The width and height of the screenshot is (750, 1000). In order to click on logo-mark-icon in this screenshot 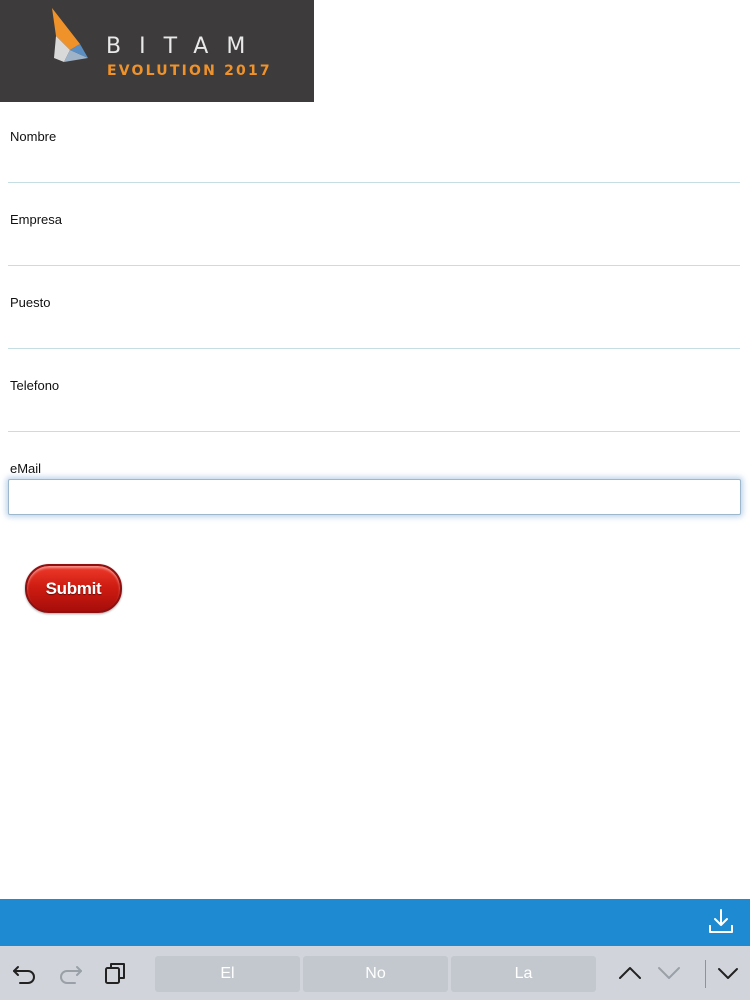, I will do `click(70, 35)`.